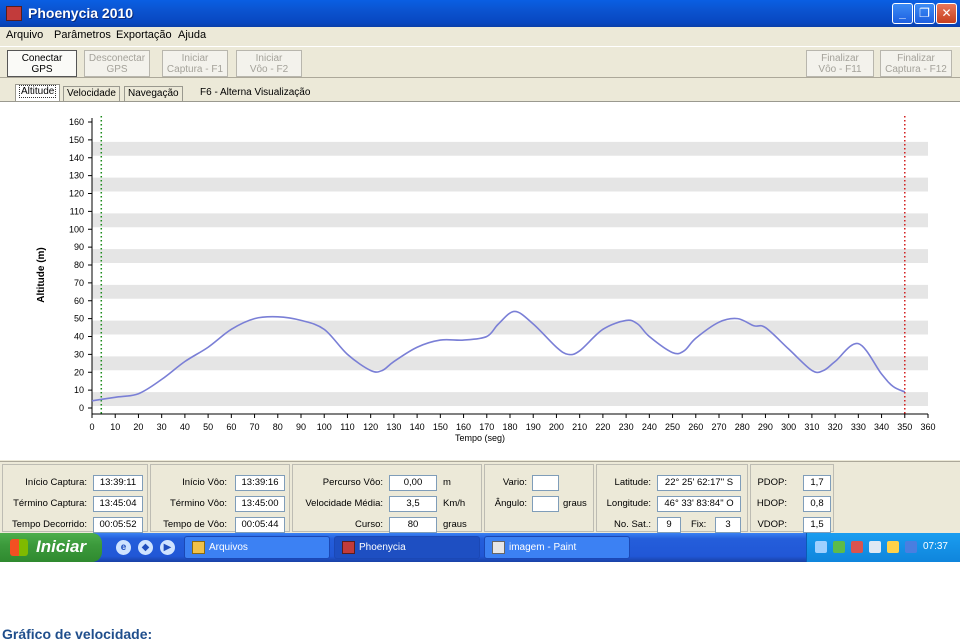 This screenshot has height=642, width=960. What do you see at coordinates (480, 438) in the screenshot?
I see `x-axis-label: Tempo (seg)` at bounding box center [480, 438].